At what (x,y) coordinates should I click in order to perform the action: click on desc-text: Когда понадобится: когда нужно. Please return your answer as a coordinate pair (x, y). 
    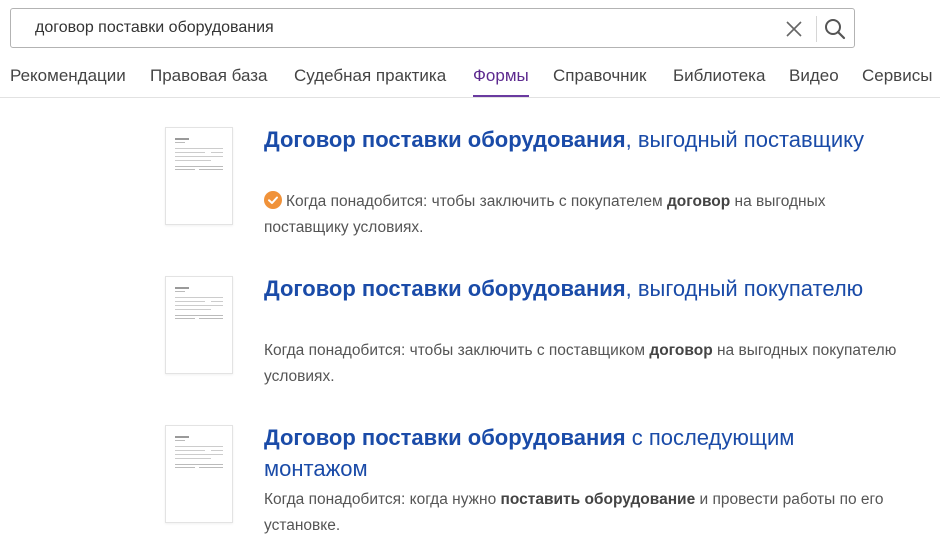
    Looking at the image, I should click on (382, 499).